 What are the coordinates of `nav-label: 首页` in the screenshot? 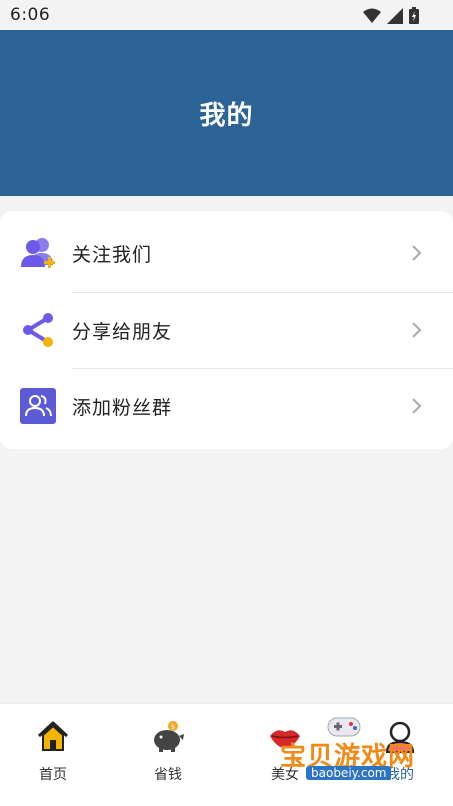 It's located at (53, 775).